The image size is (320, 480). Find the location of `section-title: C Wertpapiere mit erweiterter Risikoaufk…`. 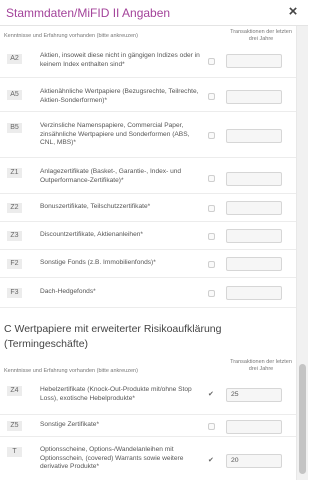

section-title: C Wertpapiere mit erweiterter Risikoaufk… is located at coordinates (113, 336).